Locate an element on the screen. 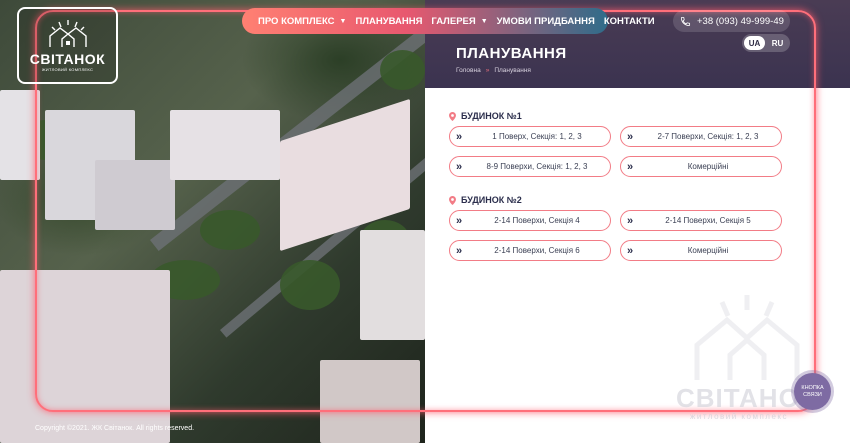 Image resolution: width=850 pixels, height=443 pixels. plan-button-b2-section-5: » 2-14 Поверхи, Секція 5 is located at coordinates (701, 220).